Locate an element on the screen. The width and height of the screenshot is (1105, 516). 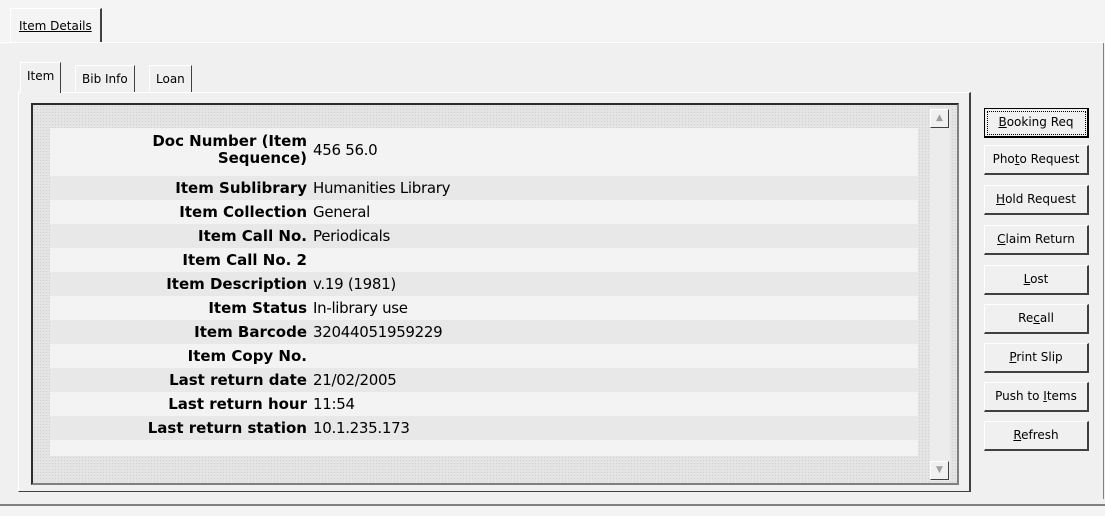
field-row: Item Sublibrary Humanities Library is located at coordinates (484, 188).